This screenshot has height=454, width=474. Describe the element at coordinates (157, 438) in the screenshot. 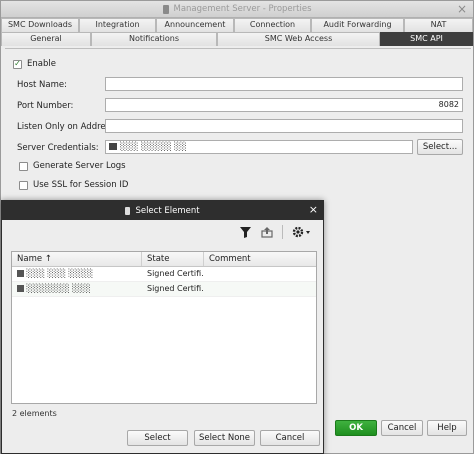

I see `dialog-select-button: Select` at that location.